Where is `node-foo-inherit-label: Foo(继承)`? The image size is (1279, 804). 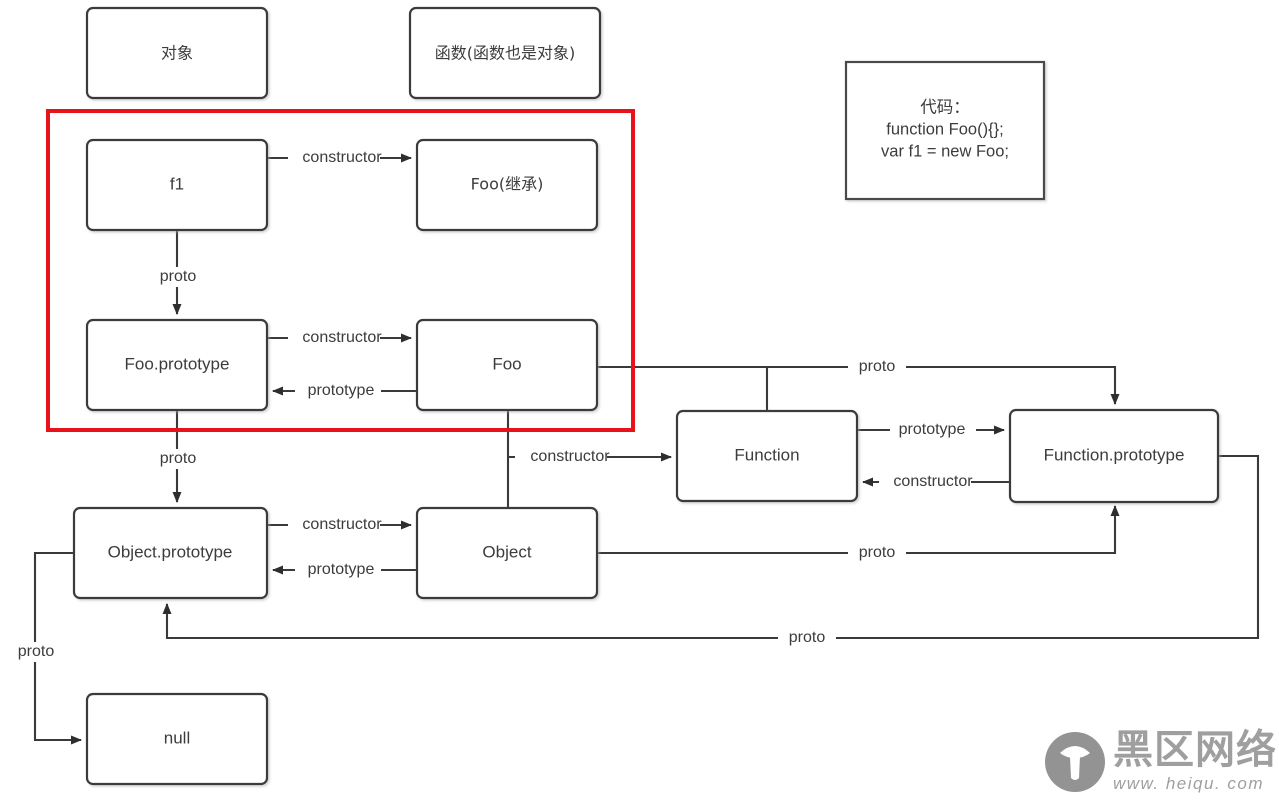 node-foo-inherit-label: Foo(继承) is located at coordinates (507, 184).